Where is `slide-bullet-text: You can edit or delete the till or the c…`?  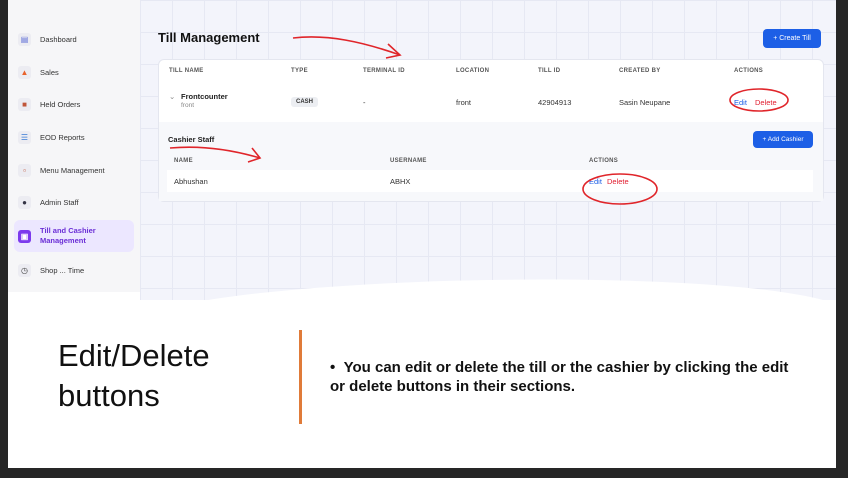
slide-bullet-text: You can edit or delete the till or the c… is located at coordinates (559, 377).